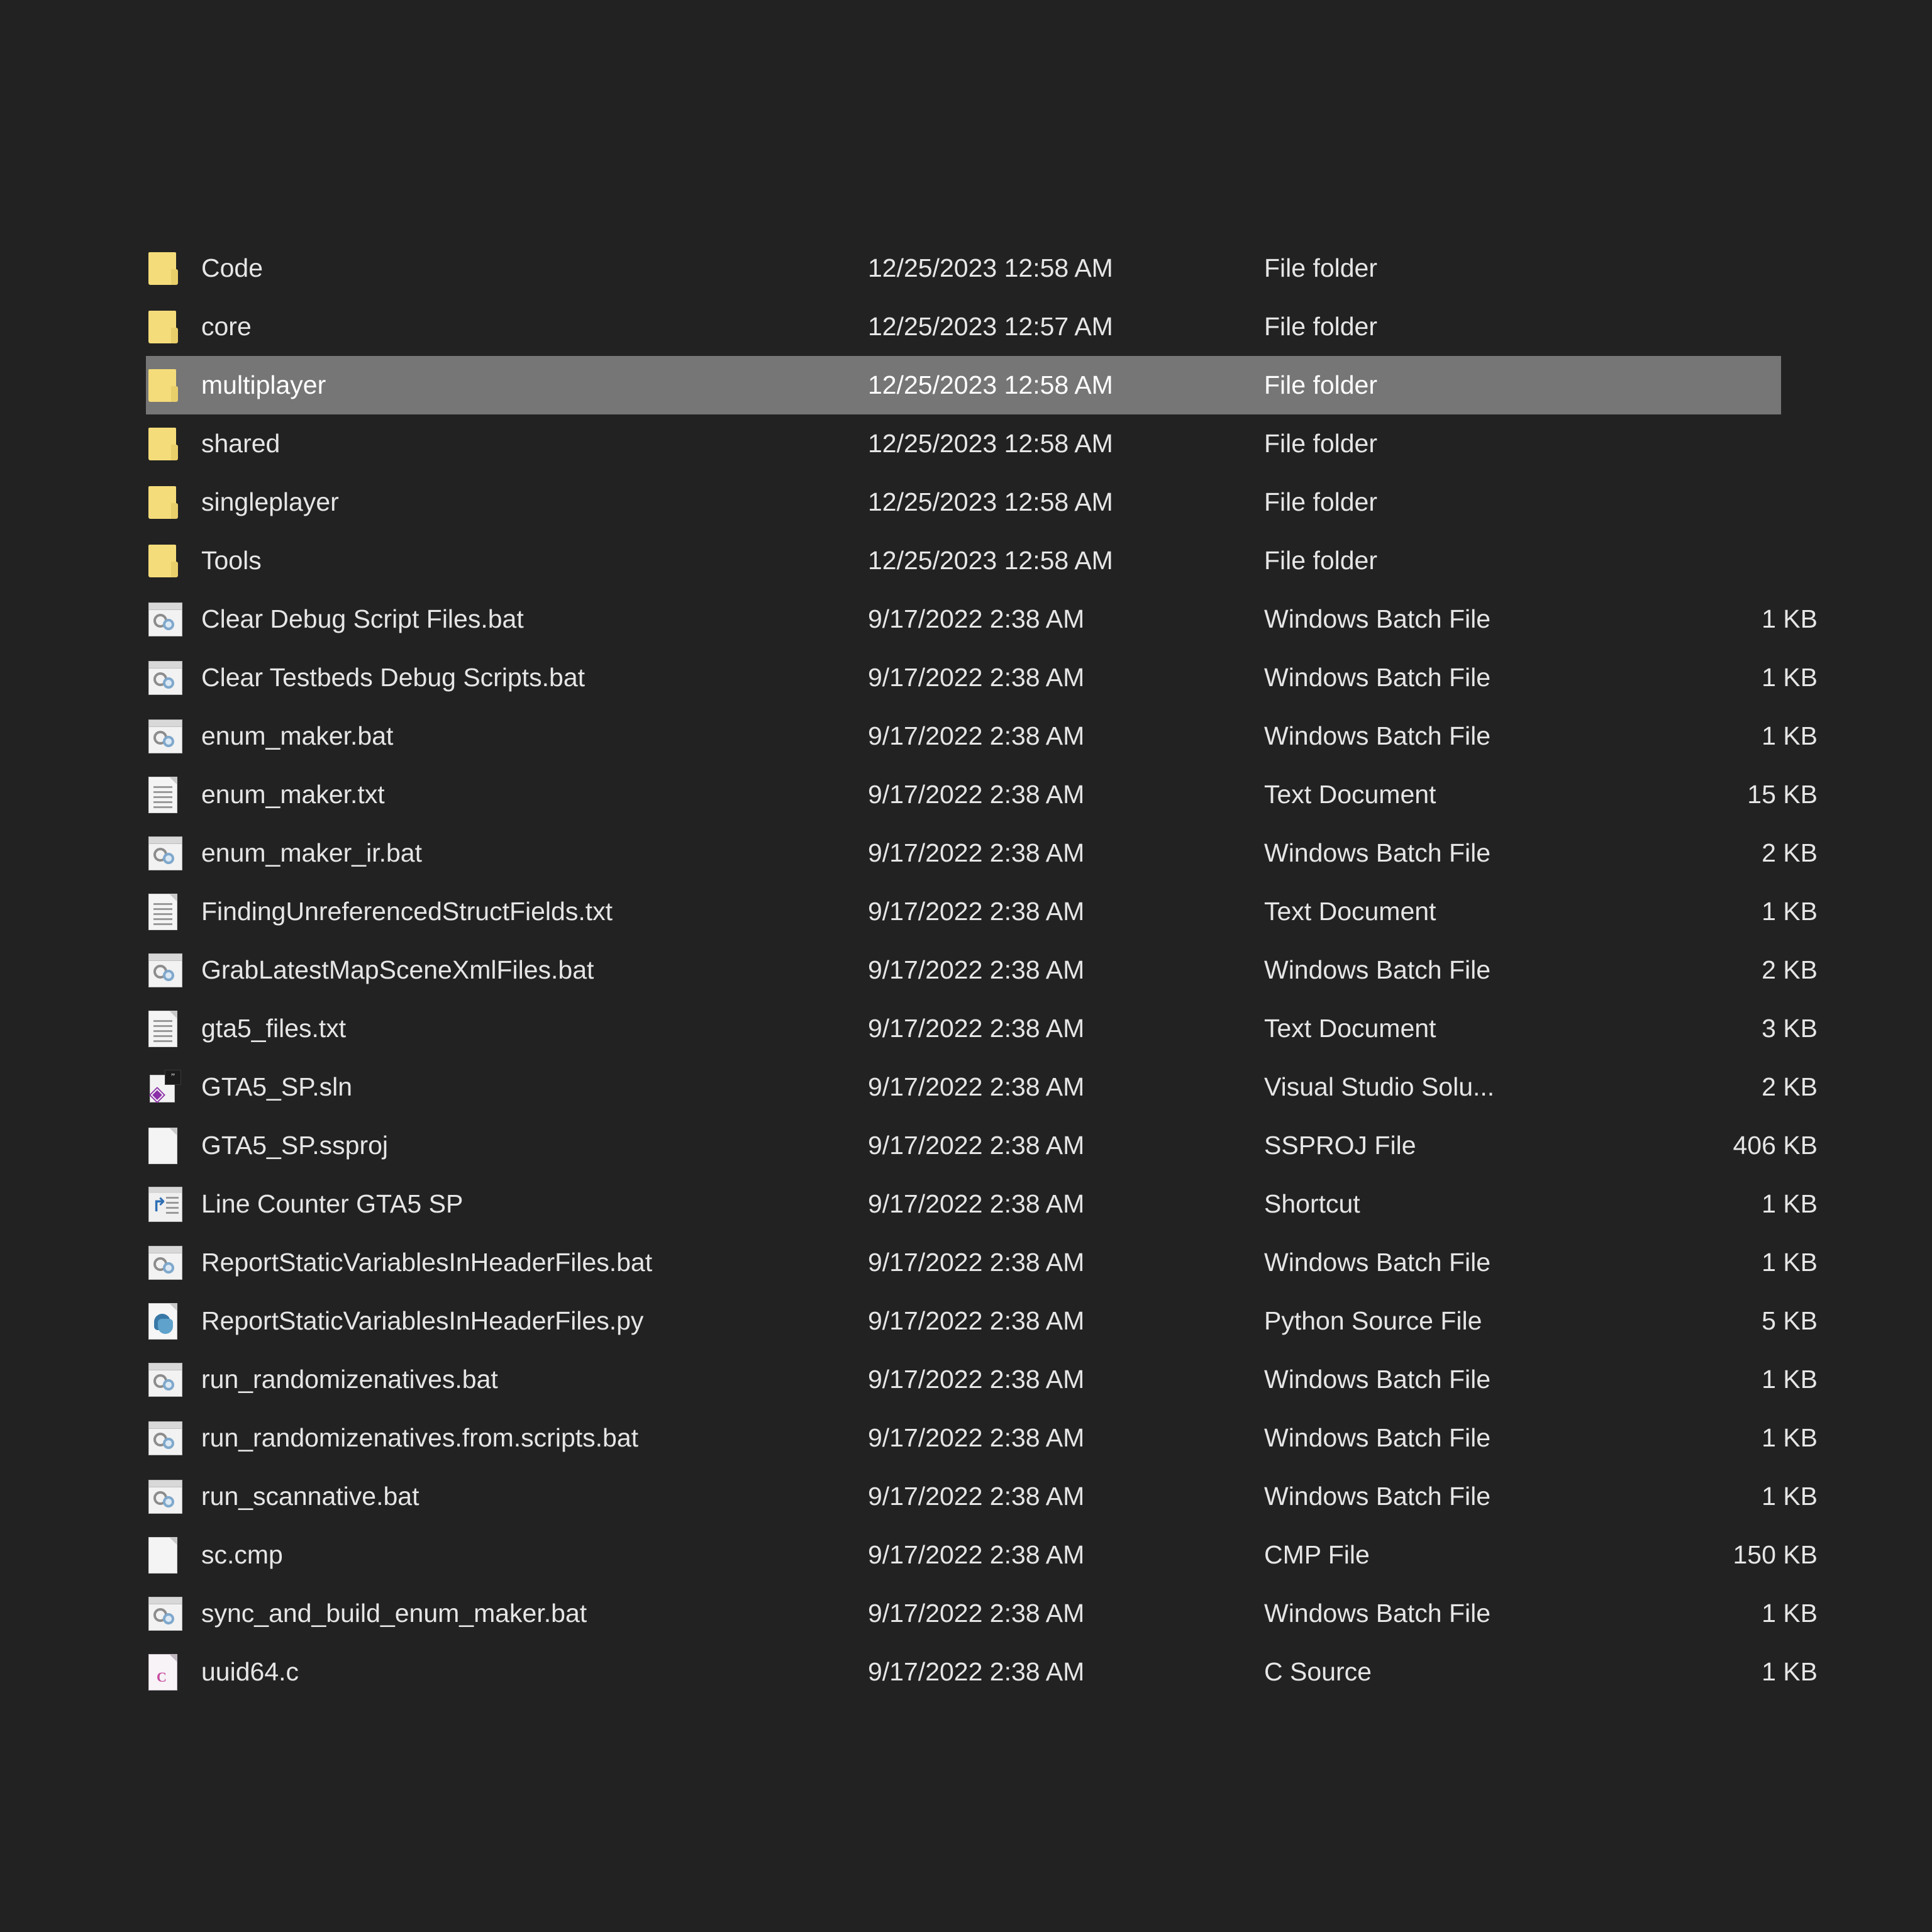  What do you see at coordinates (242, 1554) in the screenshot?
I see `file-name-cell: sc.cmp` at bounding box center [242, 1554].